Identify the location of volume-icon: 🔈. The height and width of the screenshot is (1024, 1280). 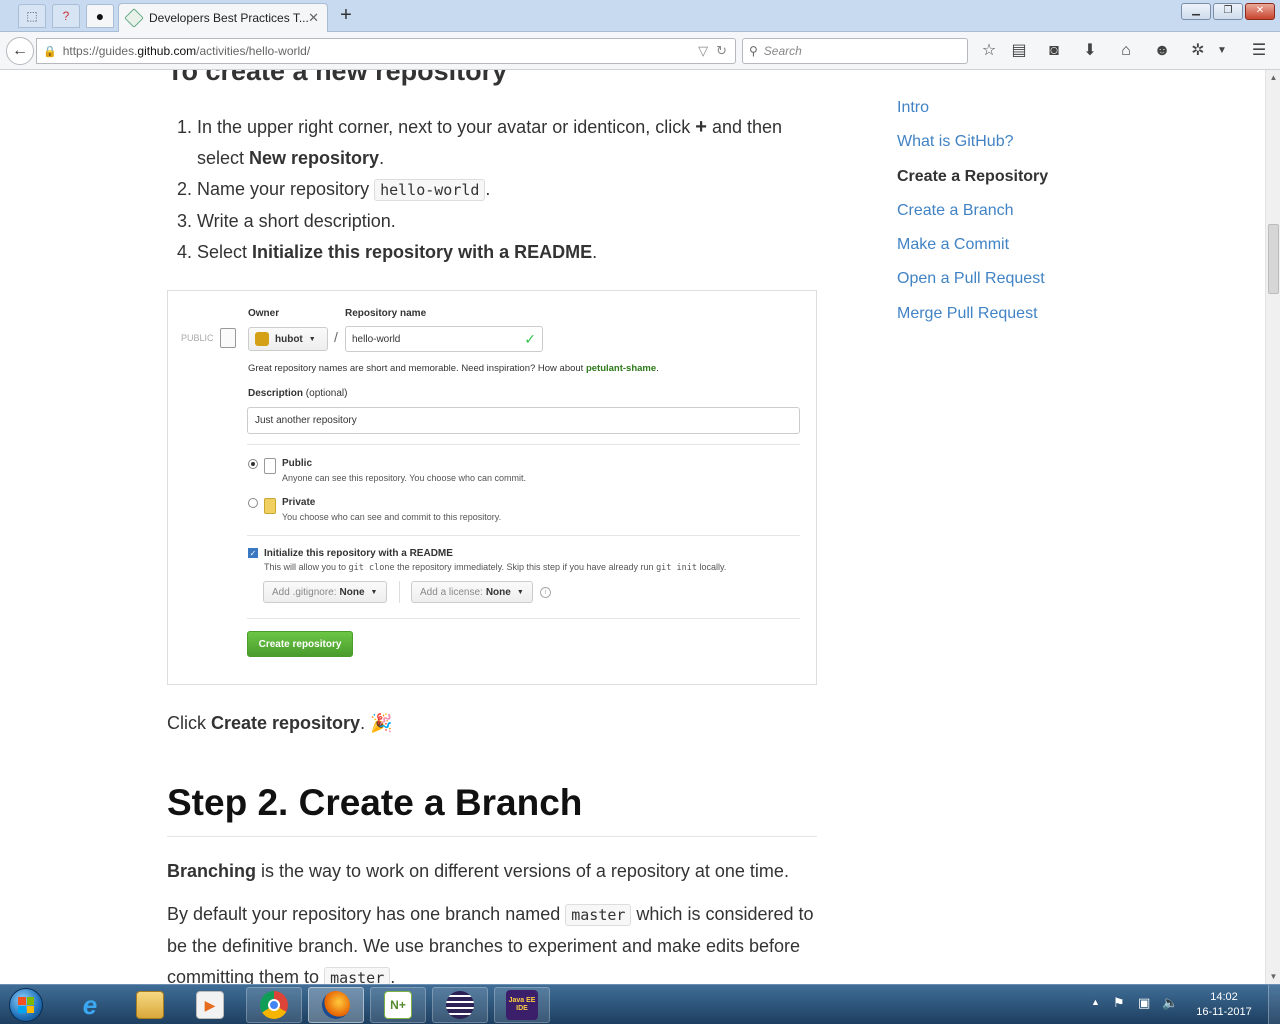
(1170, 1003).